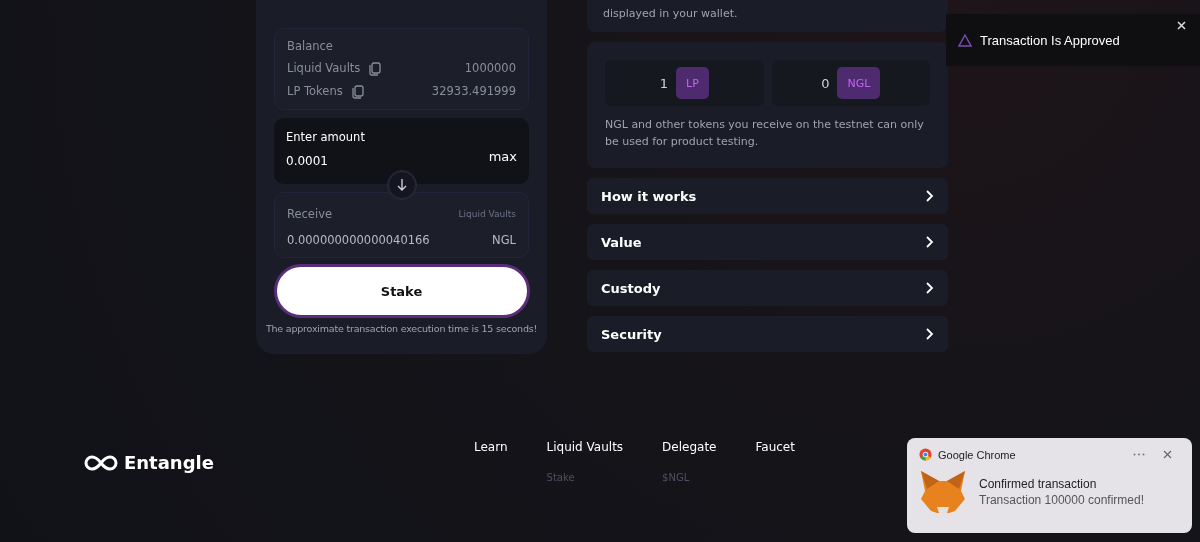 The height and width of the screenshot is (542, 1200). I want to click on token-symbol: NGL, so click(859, 83).